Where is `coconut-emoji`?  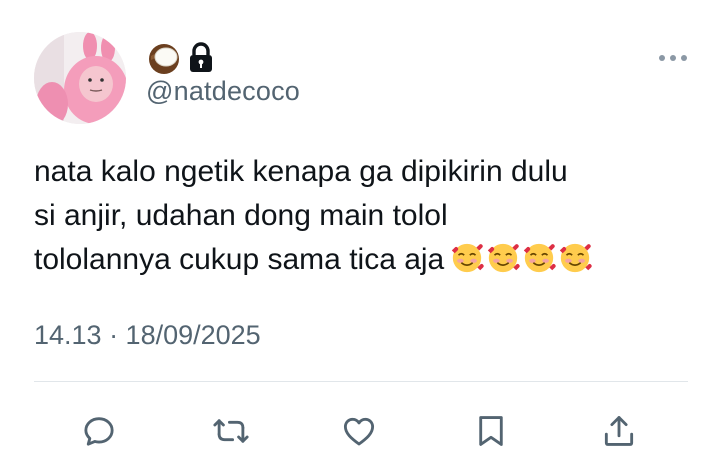 coconut-emoji is located at coordinates (164, 58).